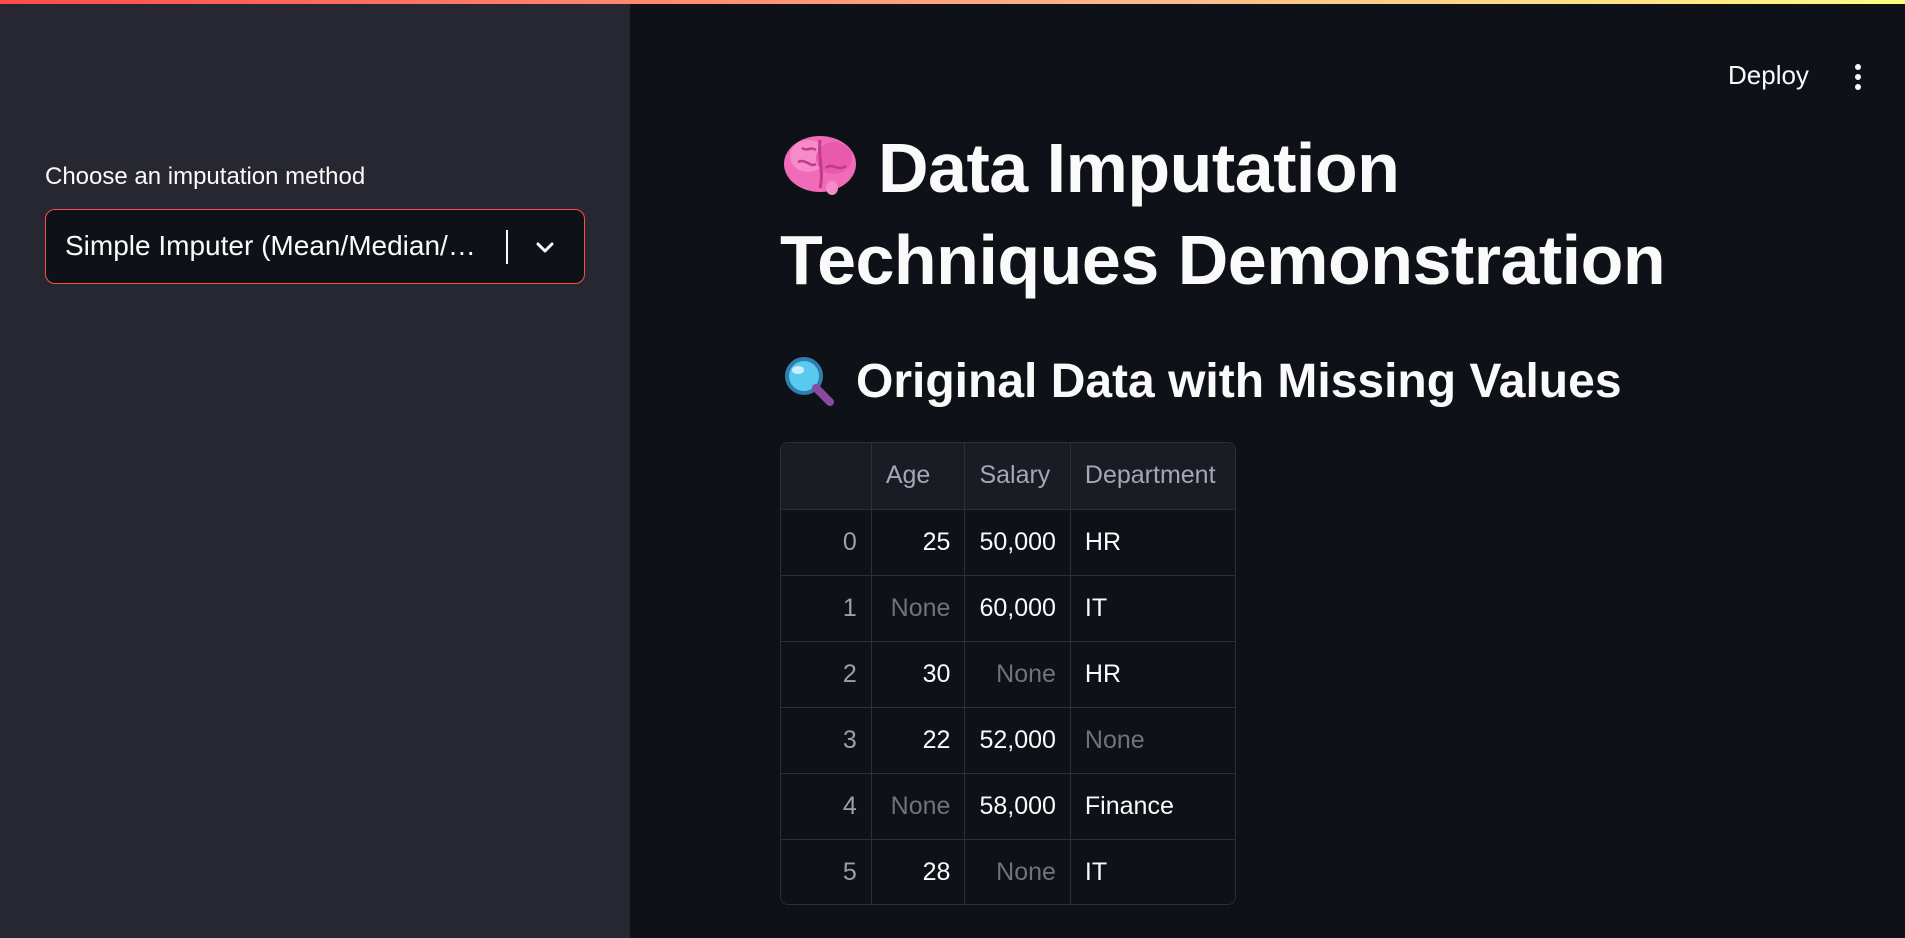 The image size is (1905, 938). I want to click on cell-salary: 50,000, so click(1017, 542).